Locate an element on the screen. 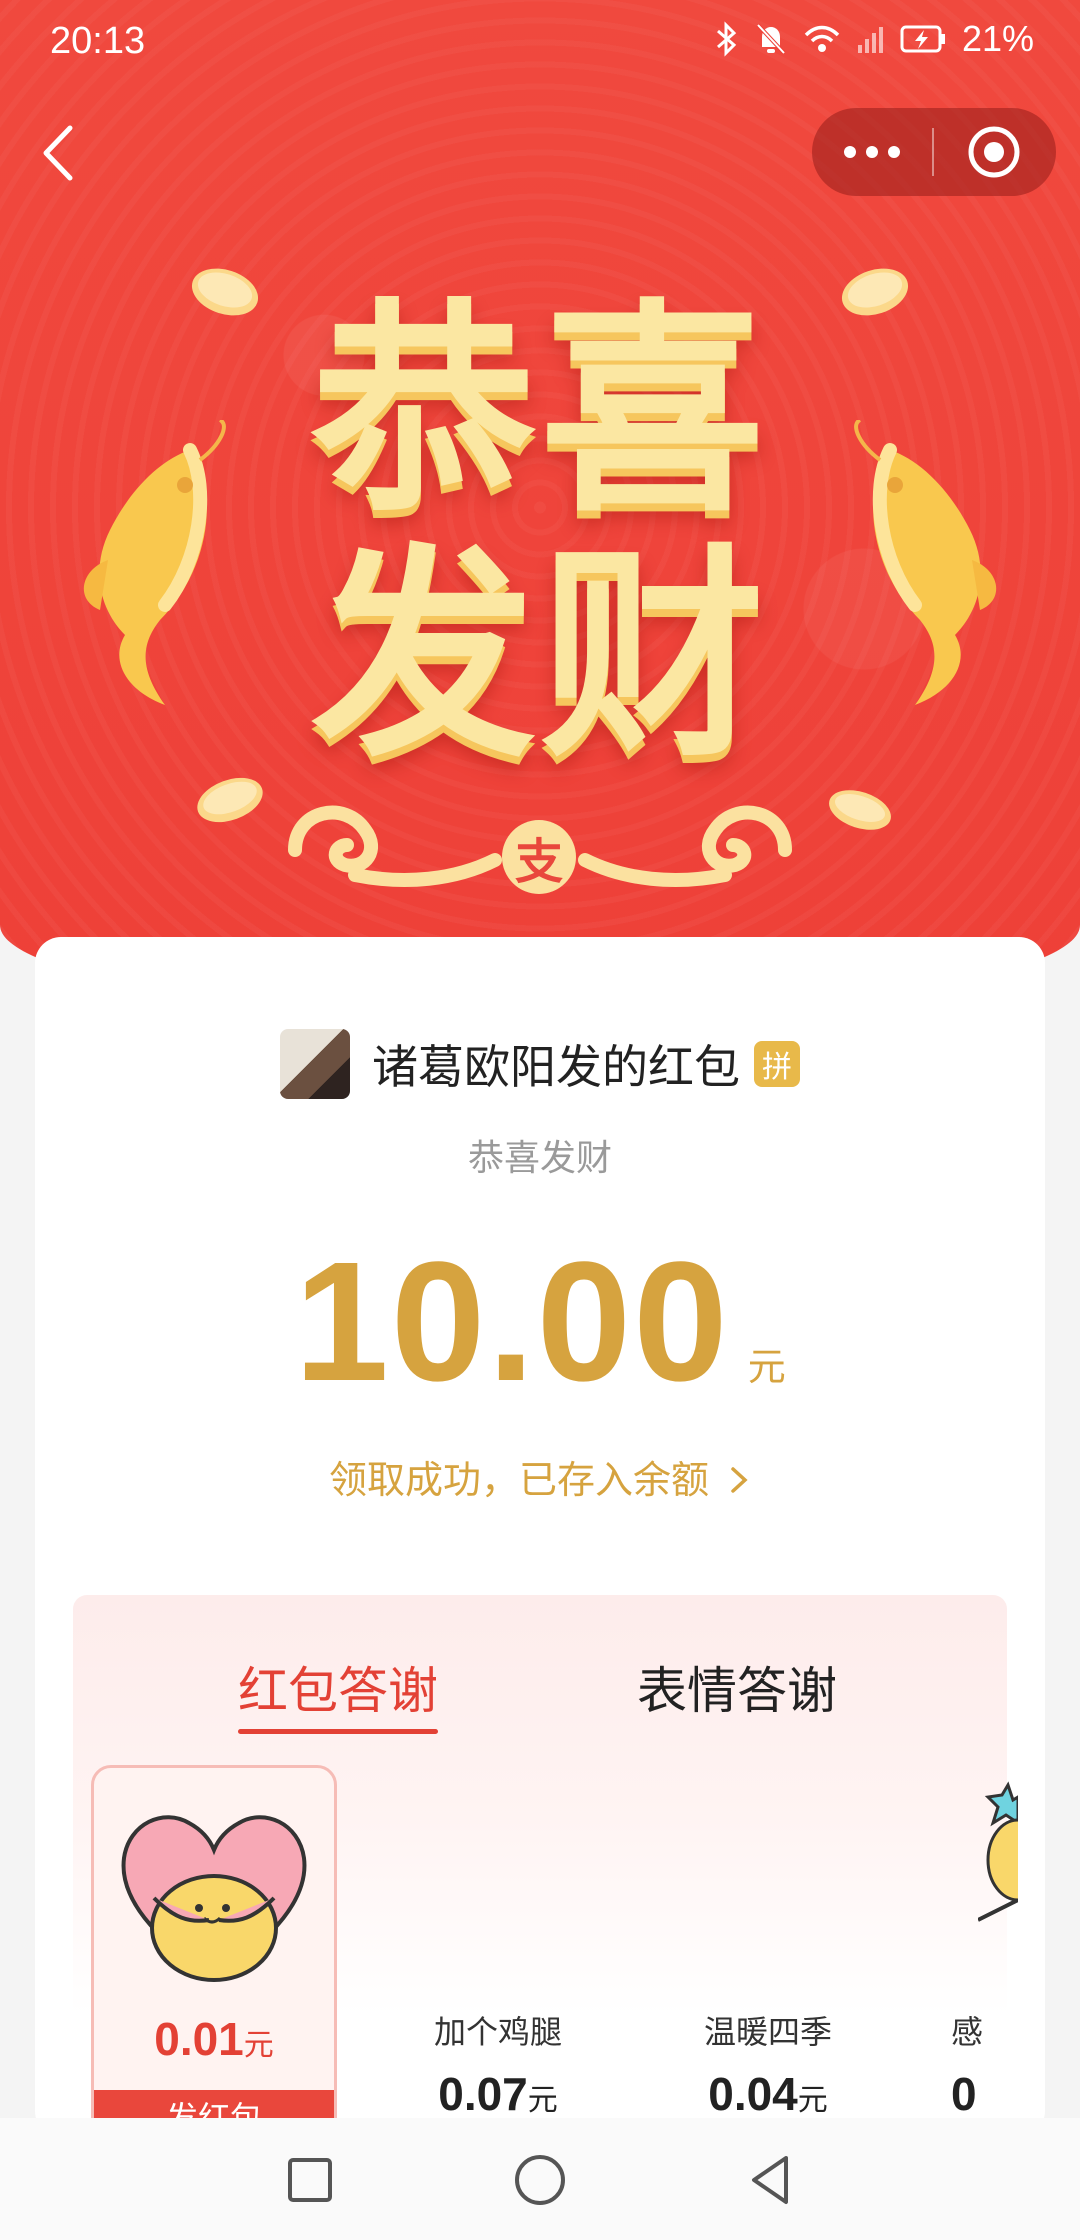 This screenshot has width=1080, height=2240. system-nav-bar is located at coordinates (540, 2179).